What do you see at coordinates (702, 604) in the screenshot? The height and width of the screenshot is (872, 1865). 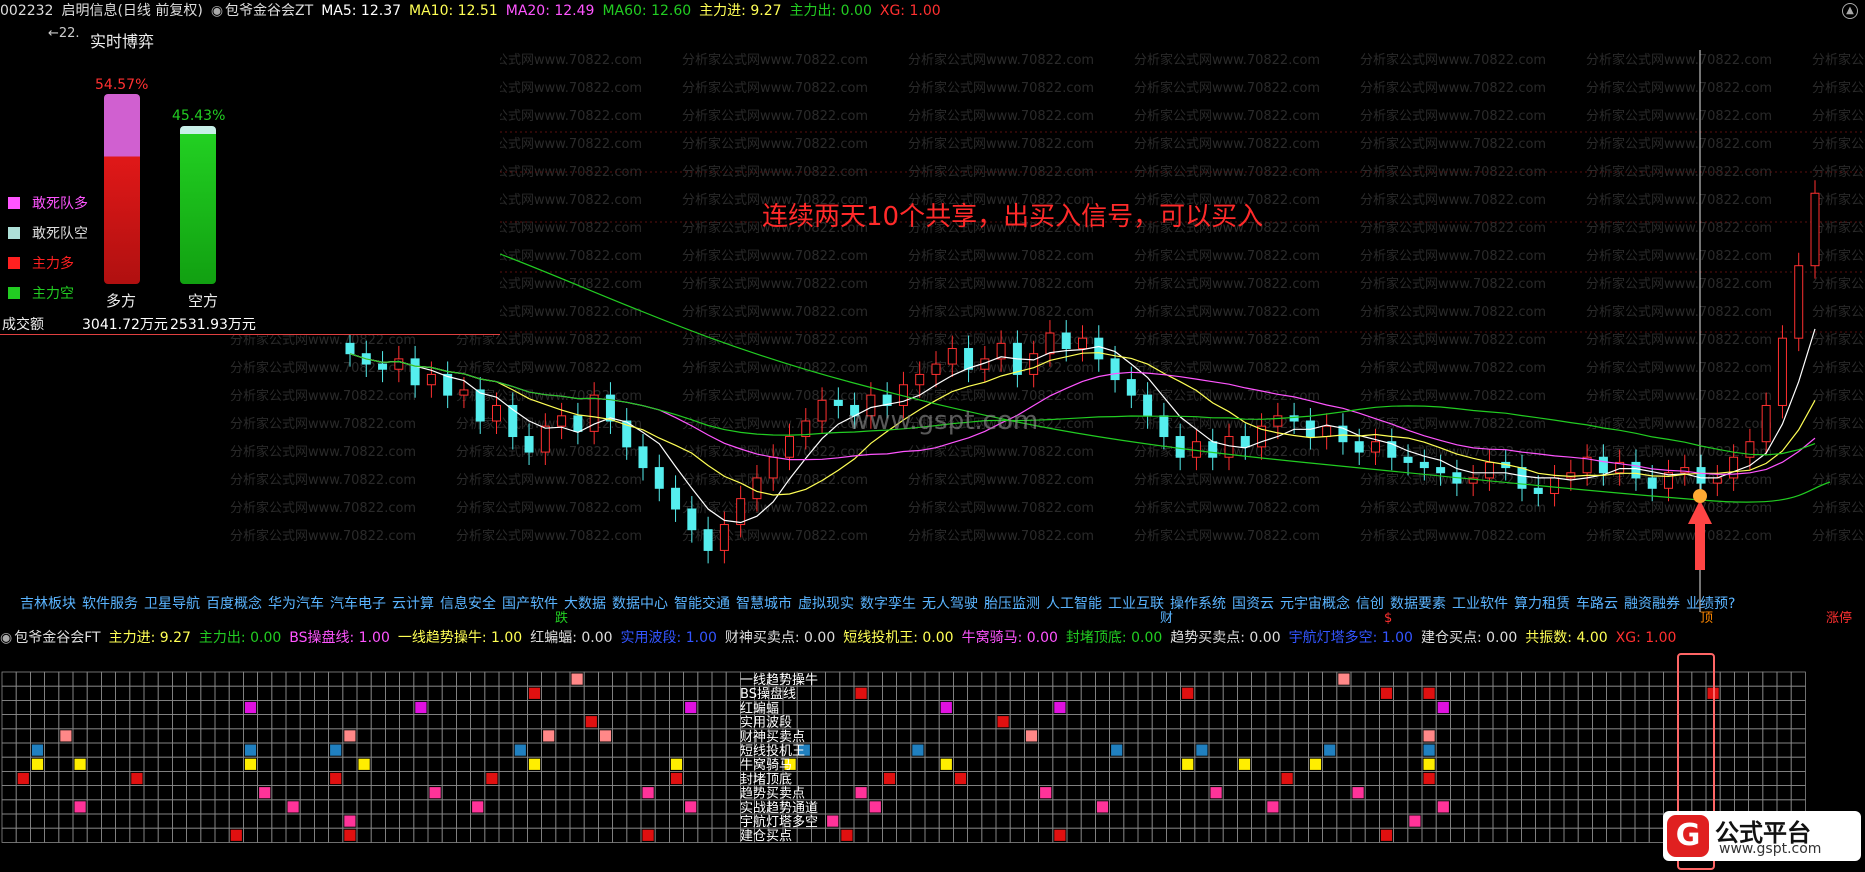 I see `concept-tag: 智能交通` at bounding box center [702, 604].